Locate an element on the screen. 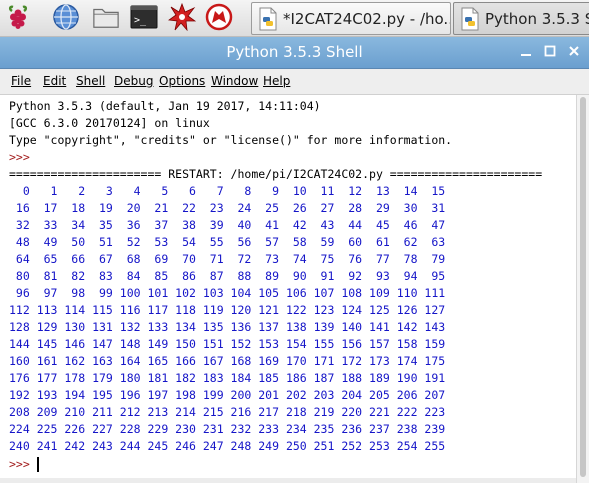 The image size is (589, 483). vertical-scrollbar is located at coordinates (582, 289).